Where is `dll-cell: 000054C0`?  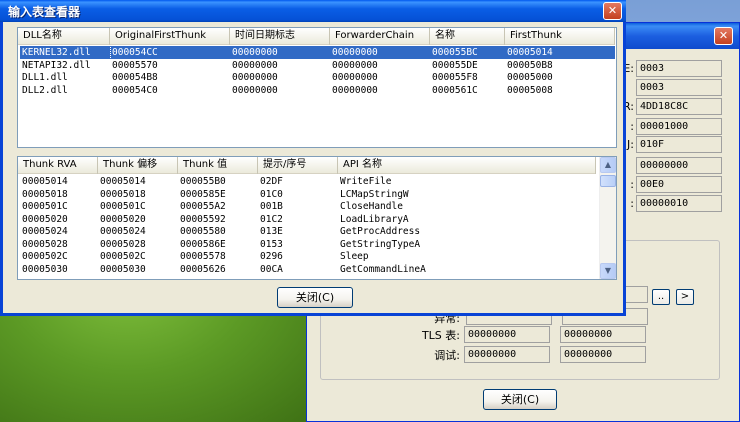
dll-cell: 000054C0 is located at coordinates (135, 90).